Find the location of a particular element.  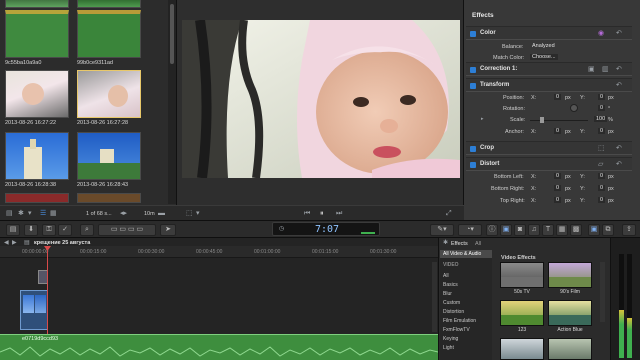

pause-icon: ⏸ is located at coordinates (322, 213).